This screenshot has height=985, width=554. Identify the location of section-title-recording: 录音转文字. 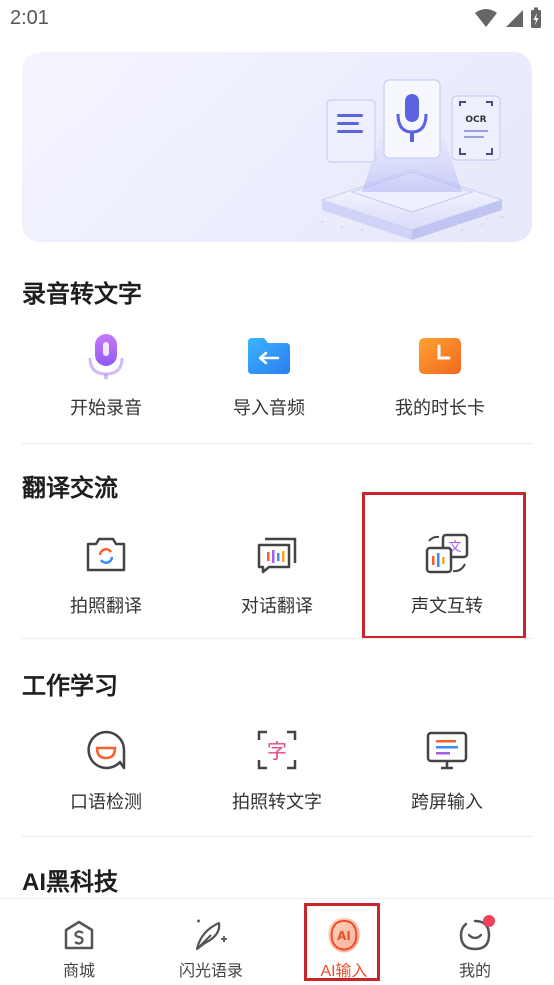
(82, 294).